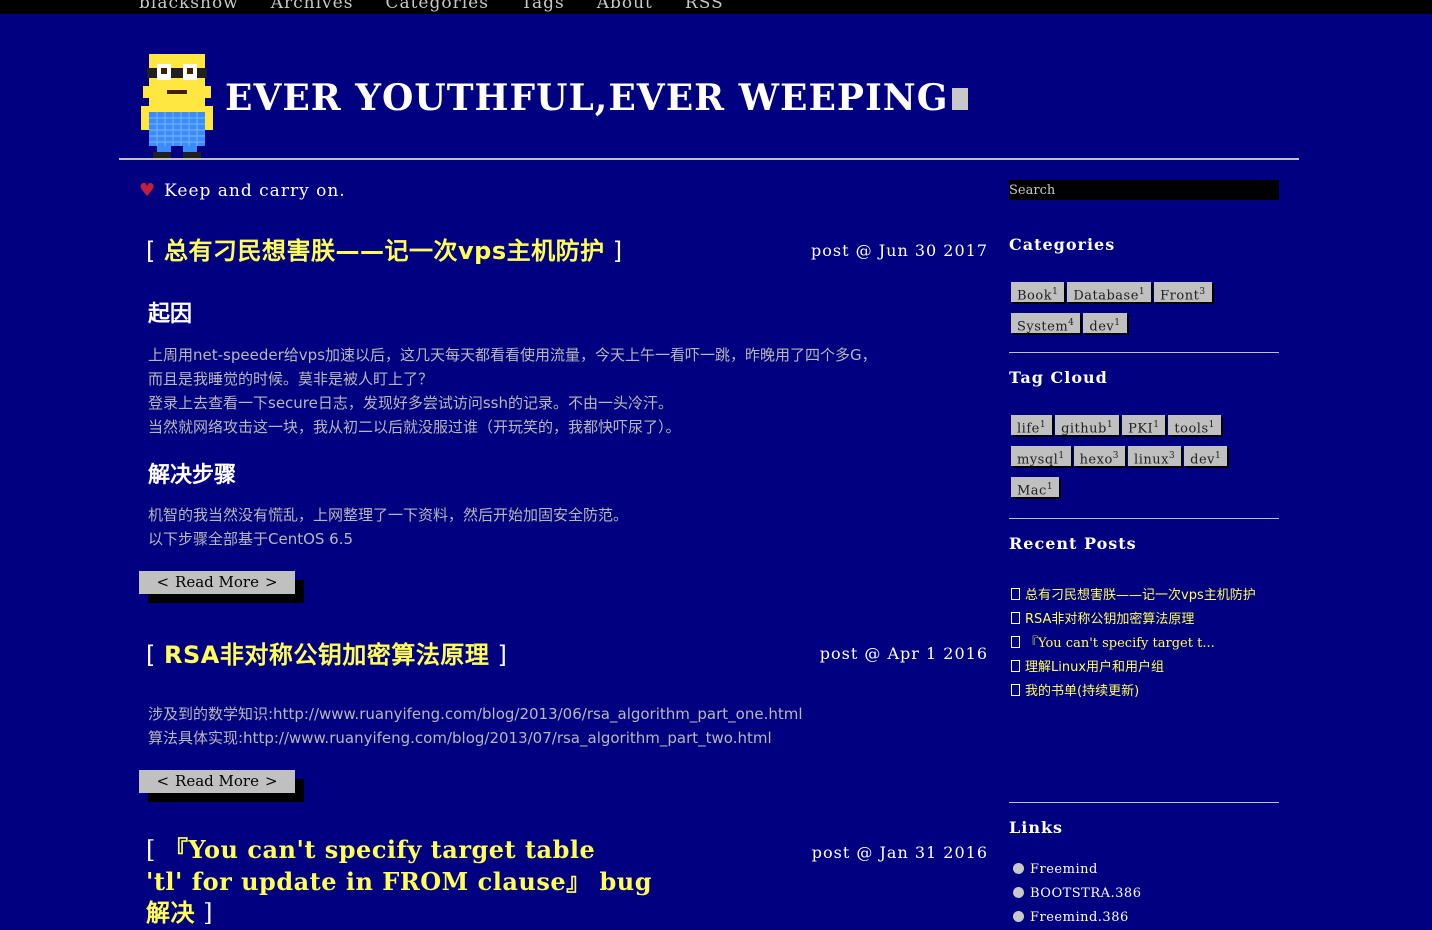 The image size is (1432, 930). Describe the element at coordinates (1099, 456) in the screenshot. I see `tag-item: hexo3` at that location.